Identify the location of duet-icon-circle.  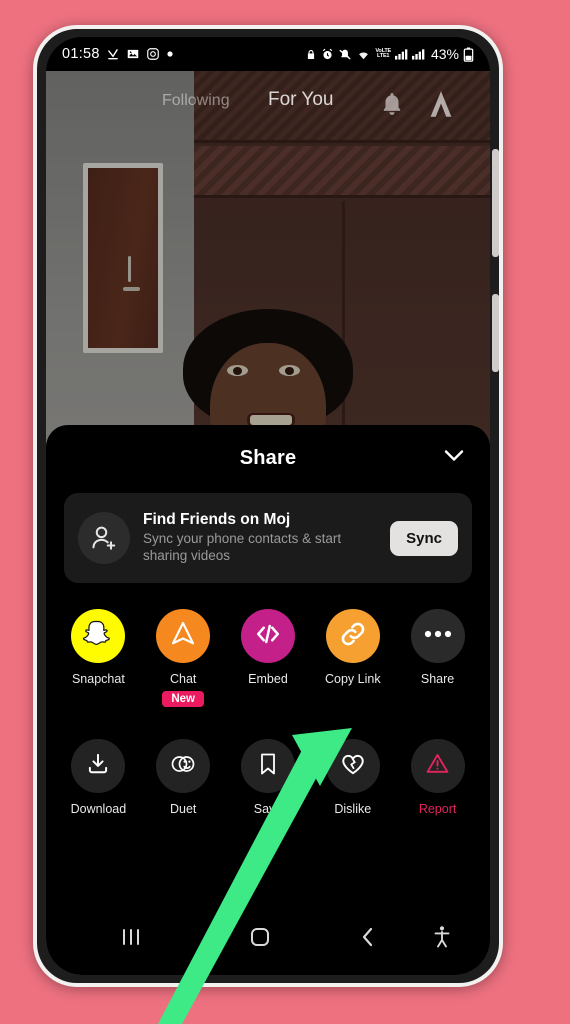
(183, 766).